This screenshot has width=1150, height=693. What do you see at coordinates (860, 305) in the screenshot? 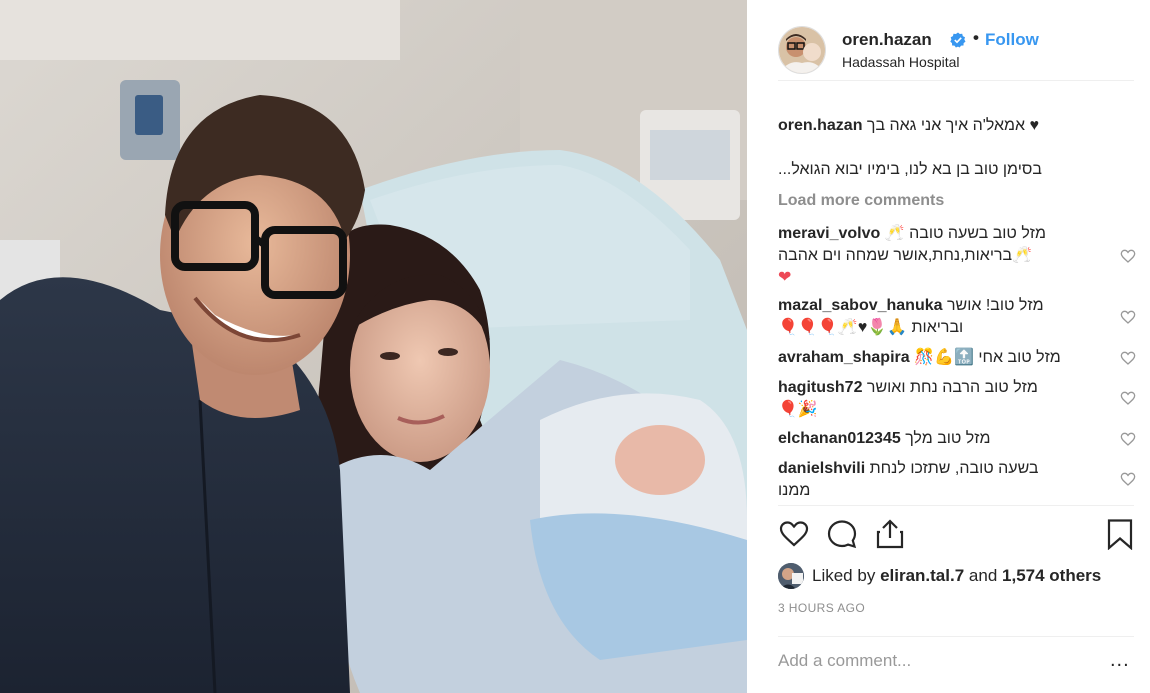
I see `comment-username: mazal_sabov_hanuka` at bounding box center [860, 305].